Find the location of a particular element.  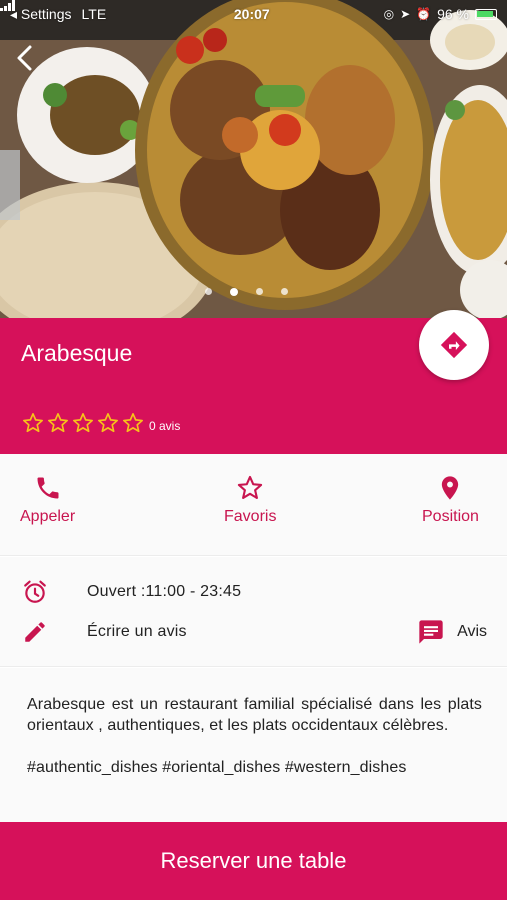

favorite-button: Favoris is located at coordinates (250, 500).